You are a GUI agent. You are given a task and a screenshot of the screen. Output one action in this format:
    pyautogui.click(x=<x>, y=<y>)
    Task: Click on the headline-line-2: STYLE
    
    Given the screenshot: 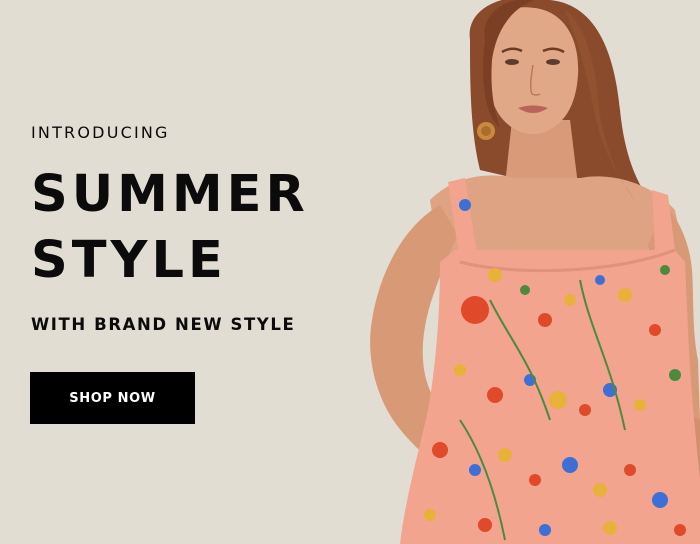 What is the action you would take?
    pyautogui.click(x=129, y=260)
    